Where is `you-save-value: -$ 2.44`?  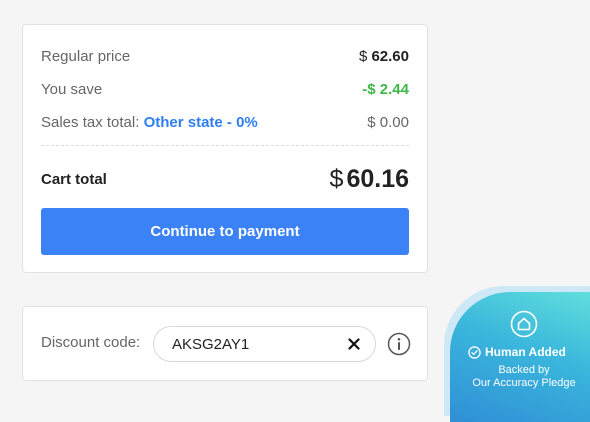 you-save-value: -$ 2.44 is located at coordinates (385, 89).